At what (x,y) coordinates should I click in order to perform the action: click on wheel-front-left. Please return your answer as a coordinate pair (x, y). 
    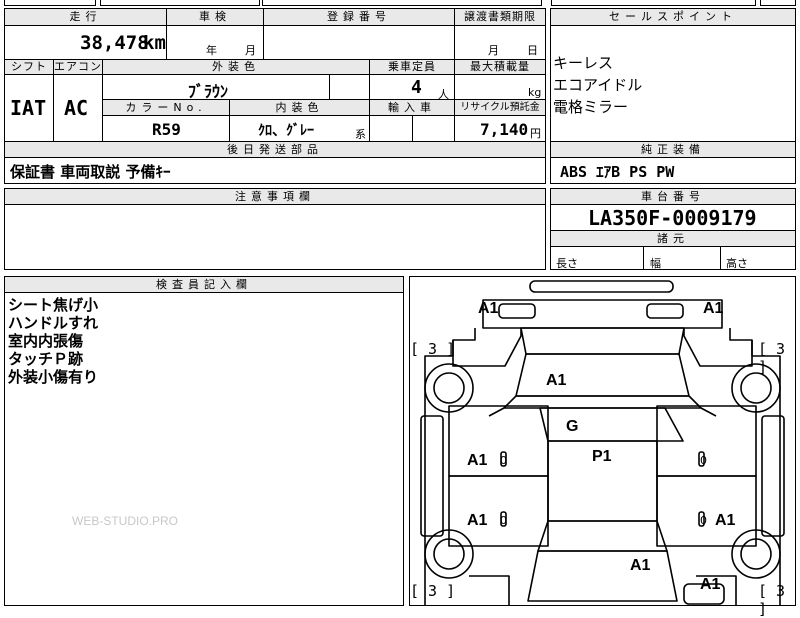
    Looking at the image, I should click on (449, 388).